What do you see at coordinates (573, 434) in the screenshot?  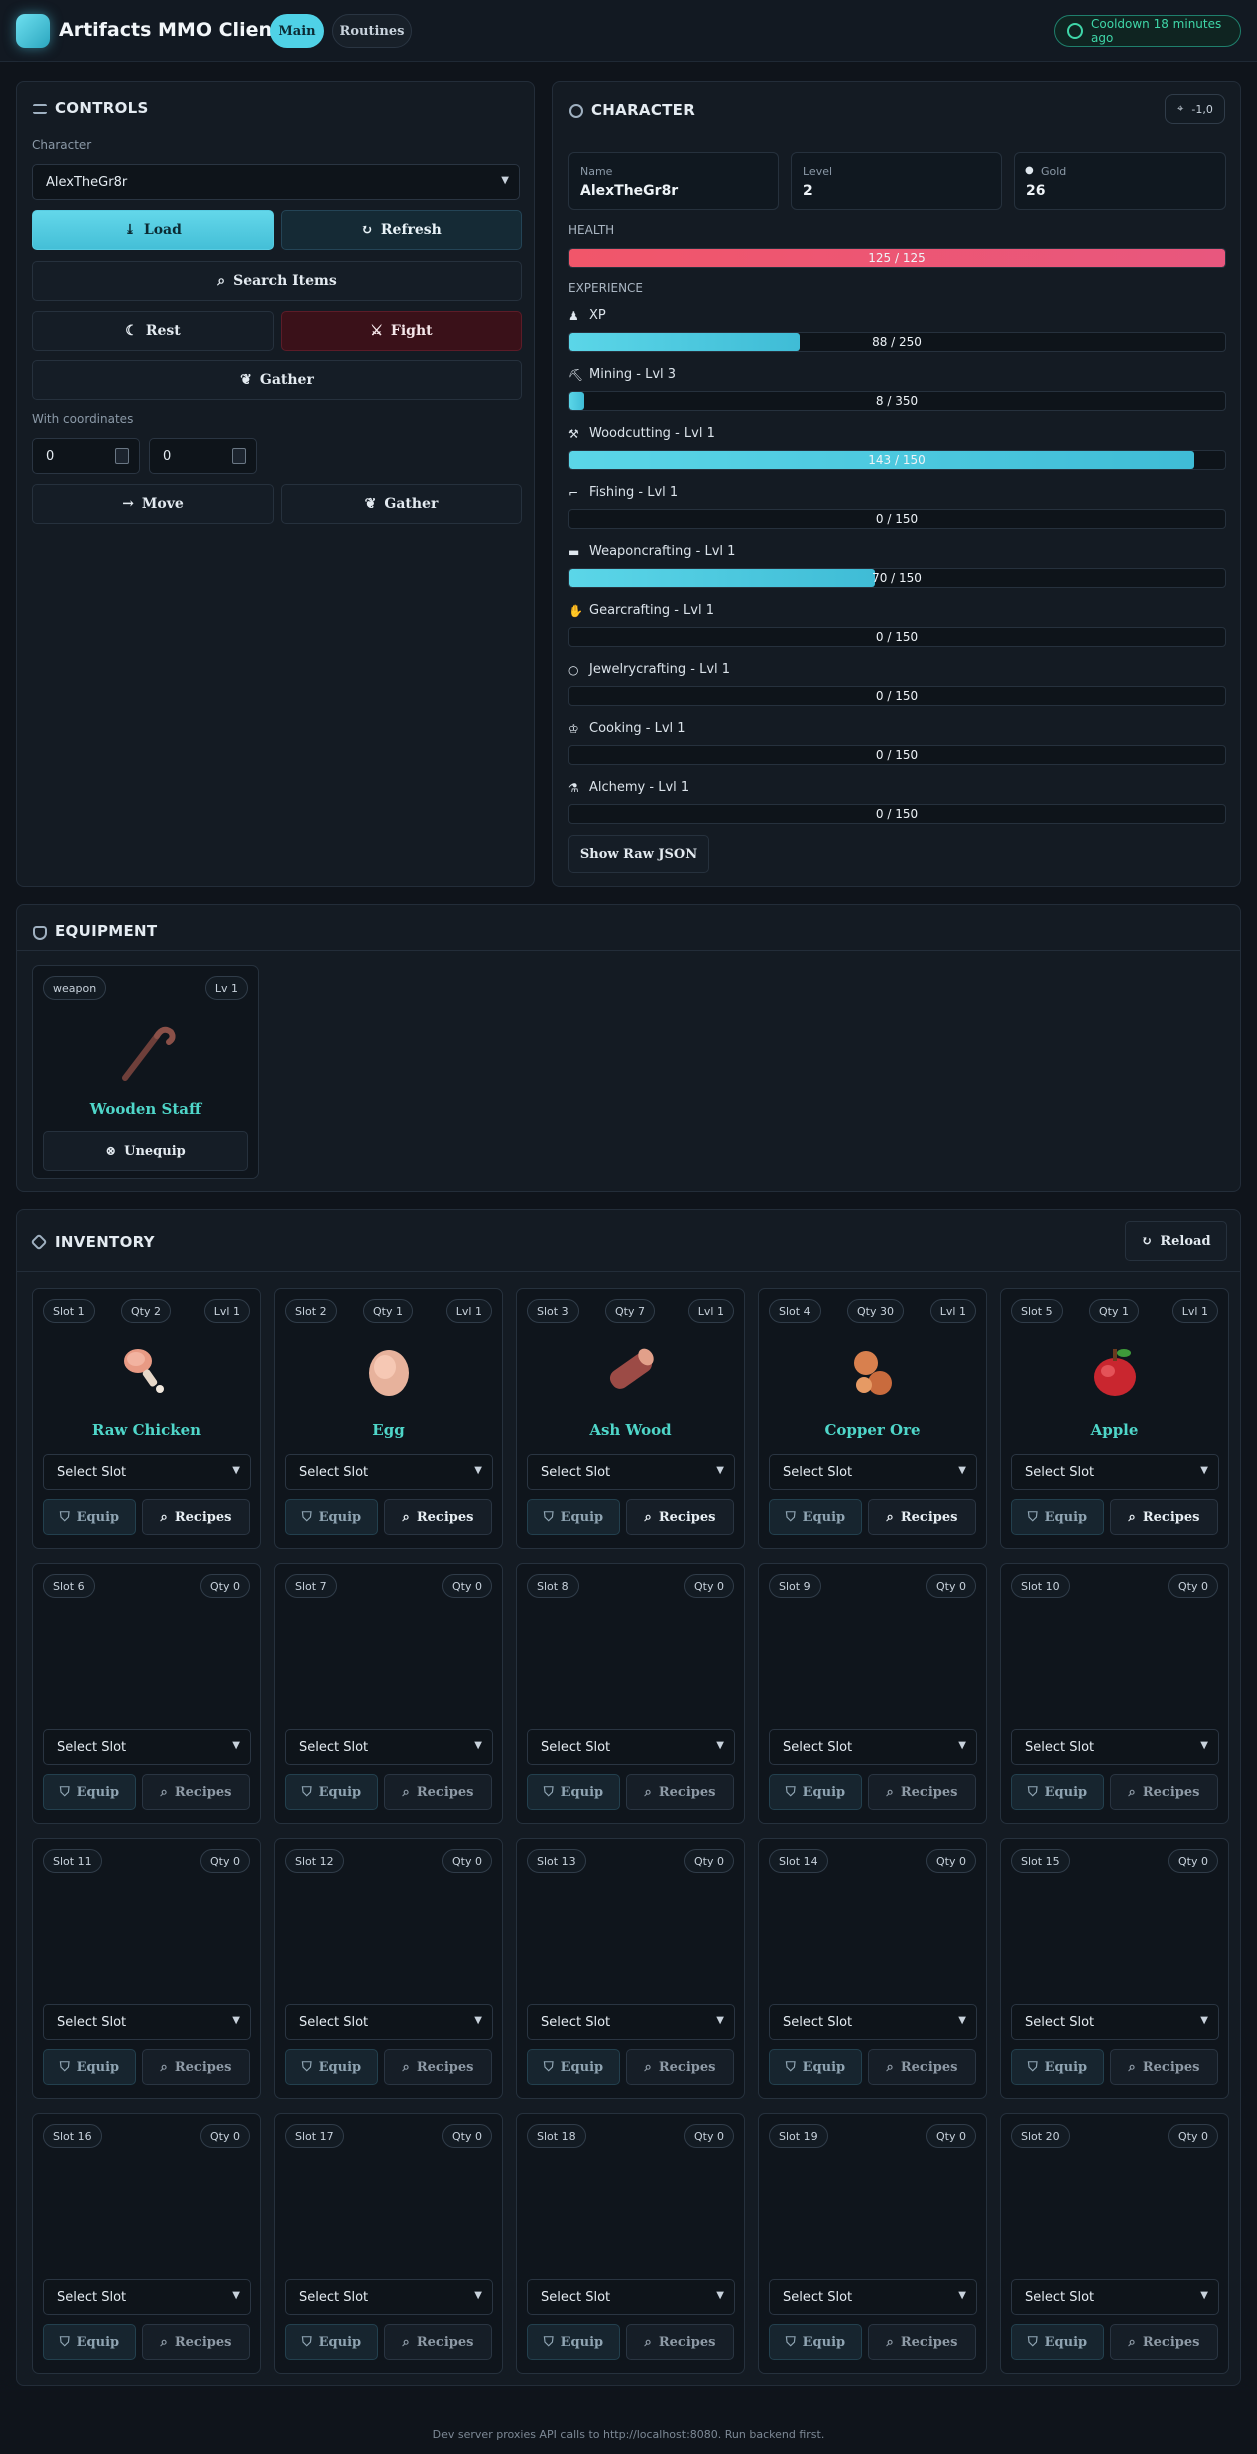 I see `axe-icon: ⚒` at bounding box center [573, 434].